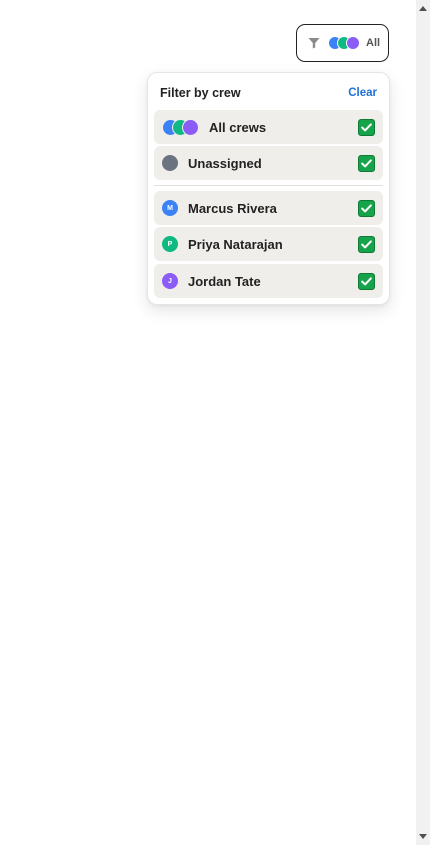  What do you see at coordinates (170, 163) in the screenshot?
I see `unassigned-dot` at bounding box center [170, 163].